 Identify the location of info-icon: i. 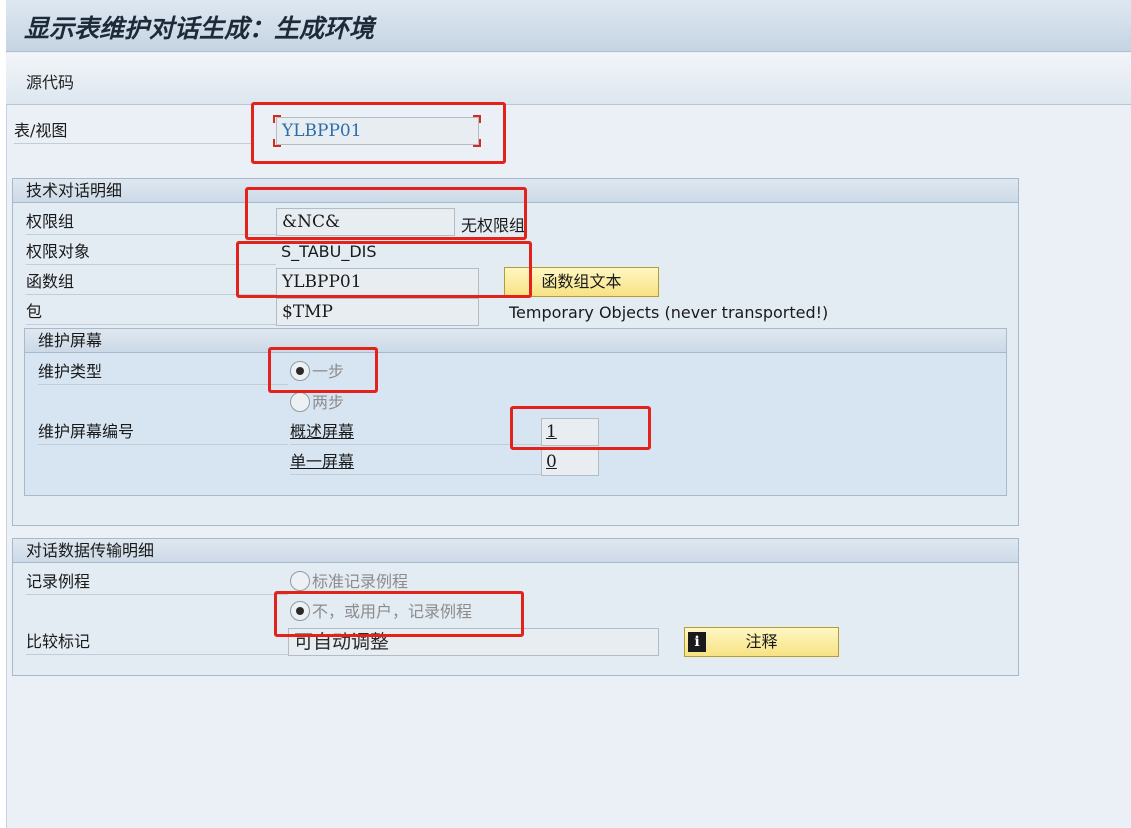
(697, 642).